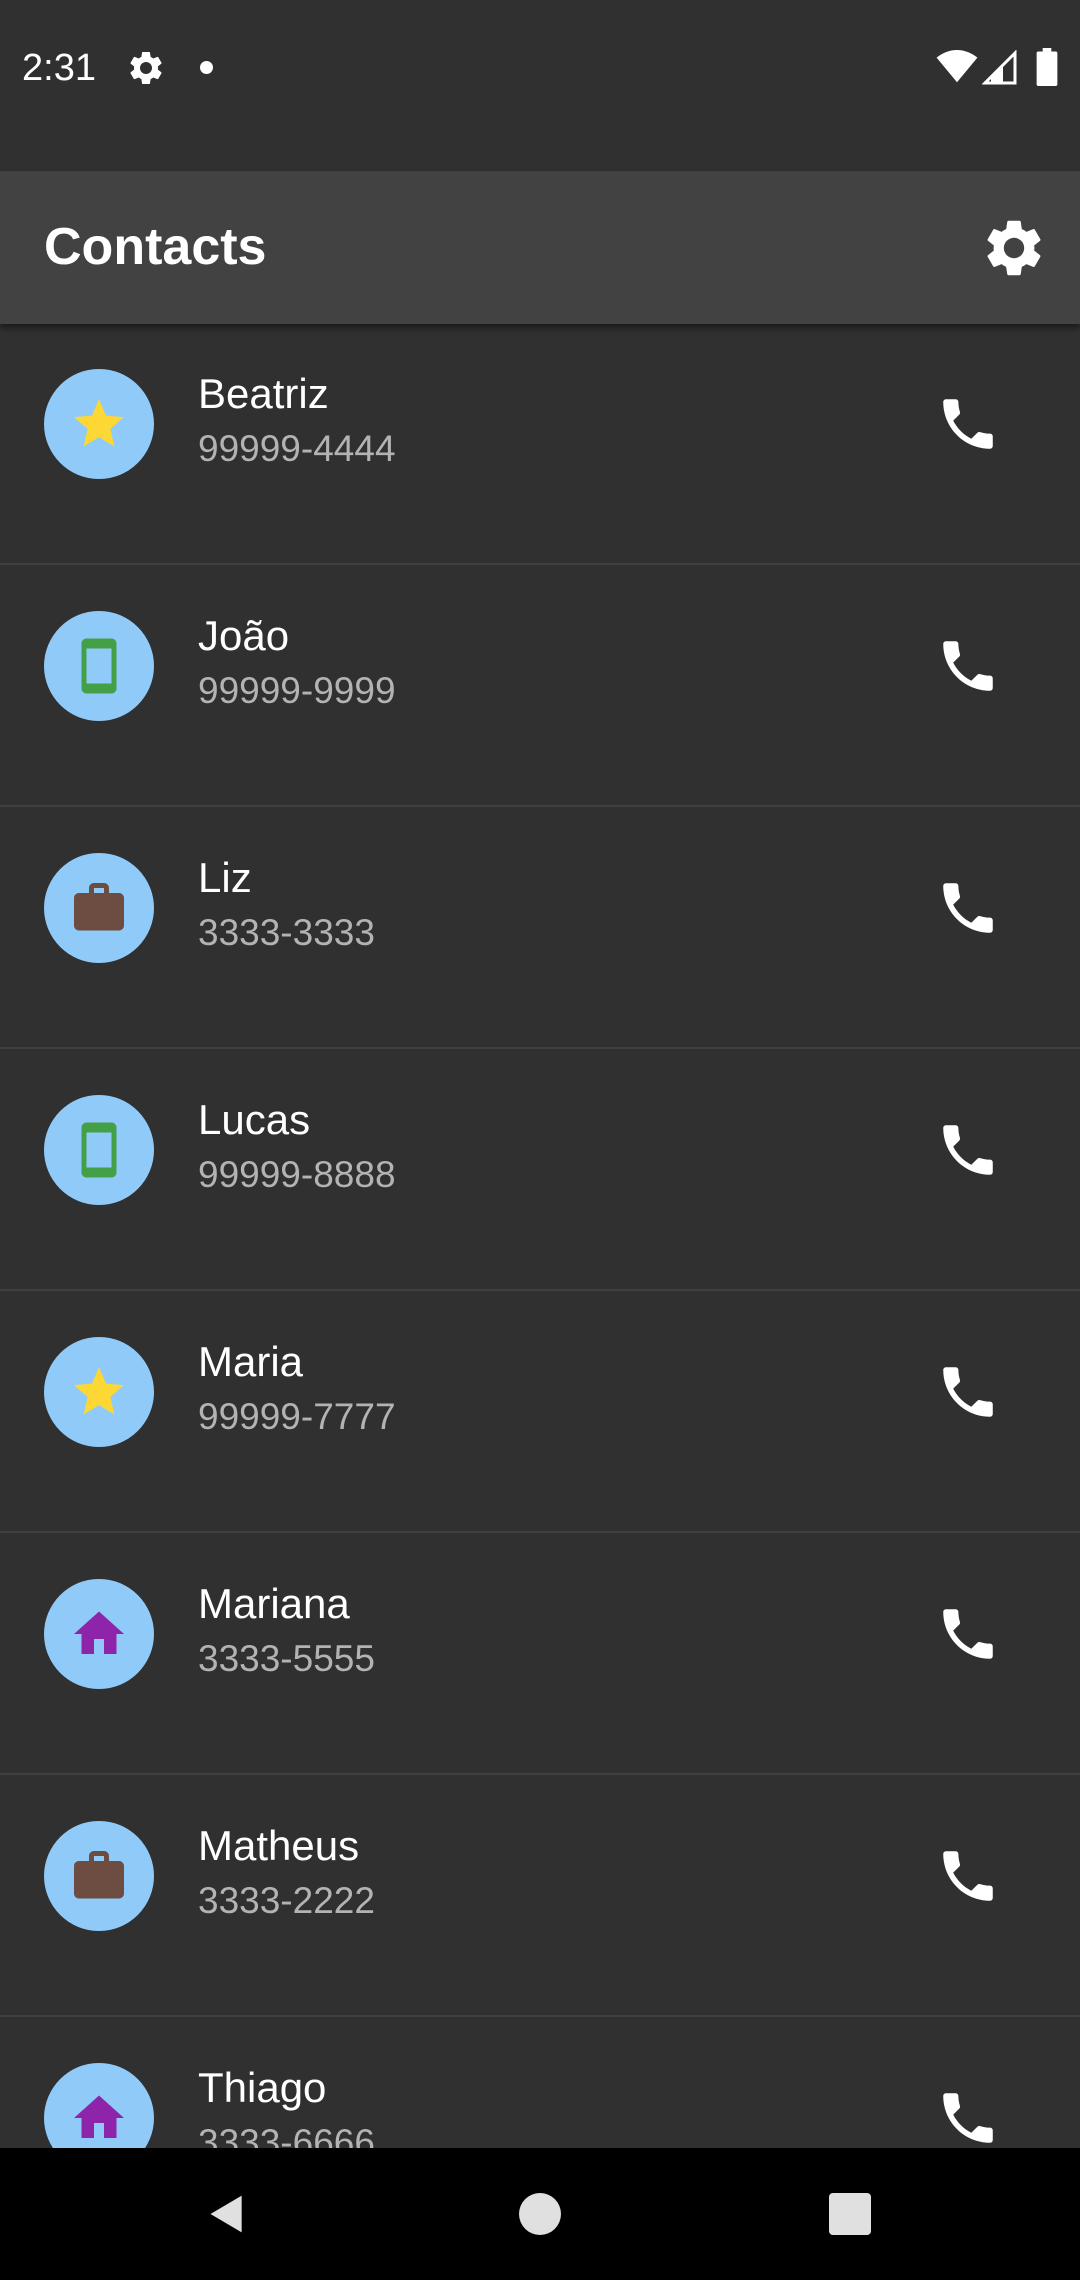 The image size is (1080, 2280). Describe the element at coordinates (286, 1658) in the screenshot. I see `contact-phone: 3333-5555` at that location.